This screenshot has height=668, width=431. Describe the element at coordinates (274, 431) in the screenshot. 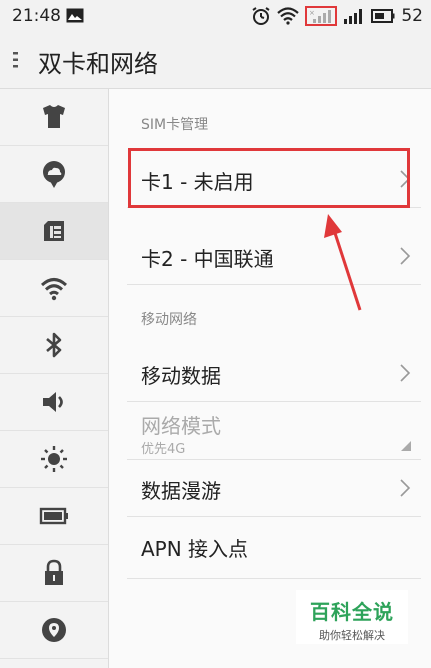

I see `list-item-network-mode: 网络模式 优先4G` at that location.